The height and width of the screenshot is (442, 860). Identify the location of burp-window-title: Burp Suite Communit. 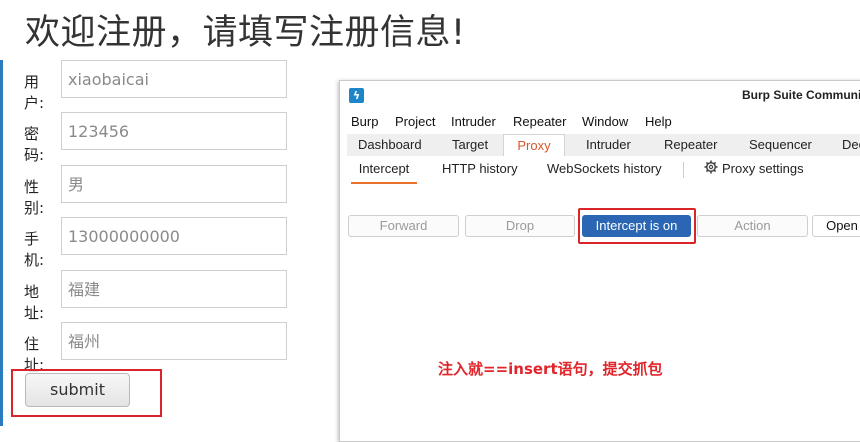
(801, 95).